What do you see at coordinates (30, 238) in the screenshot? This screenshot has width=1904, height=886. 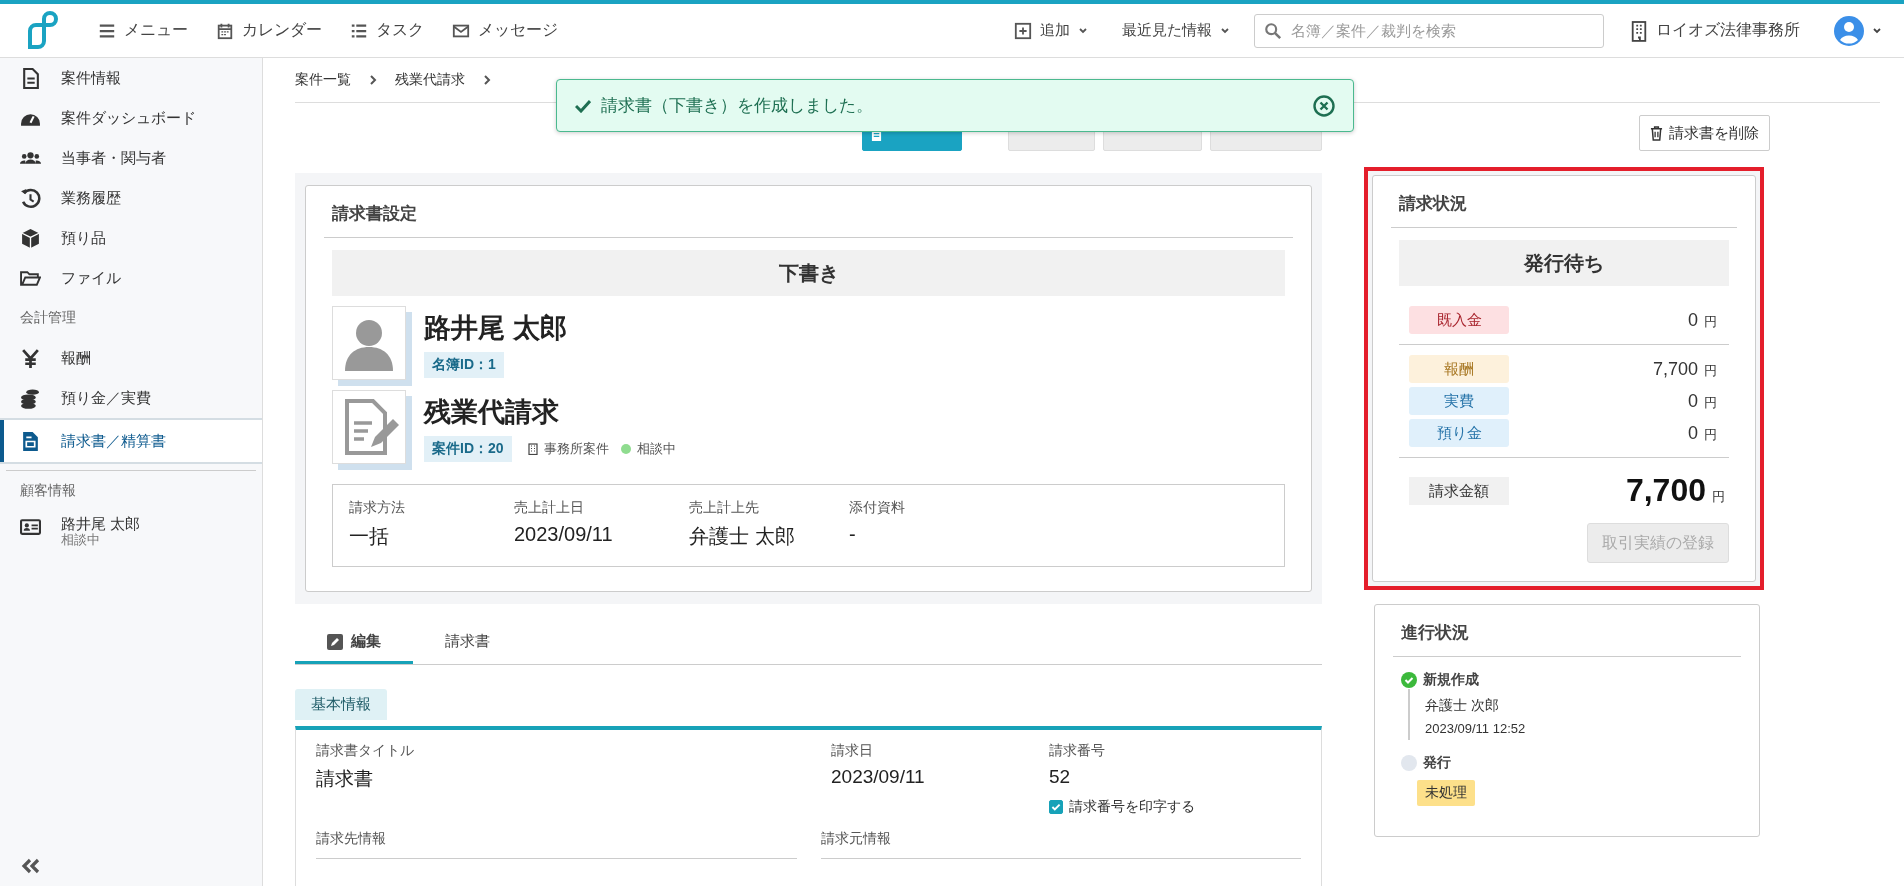 I see `box-icon` at bounding box center [30, 238].